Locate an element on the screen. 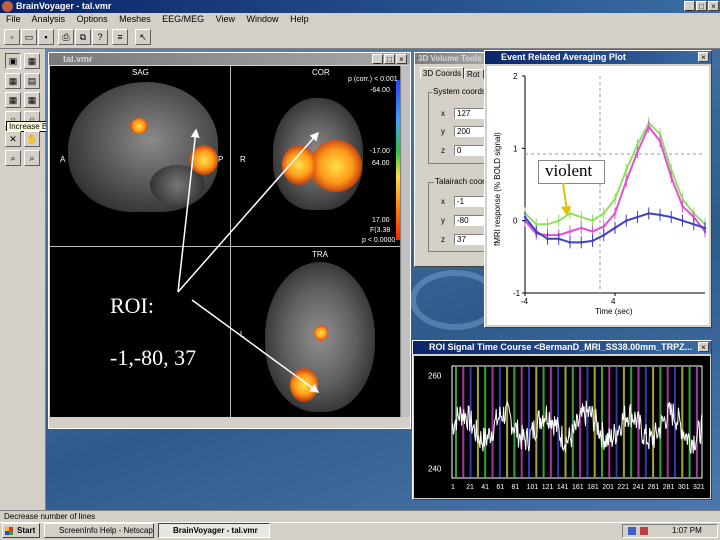 This screenshot has width=720, height=540. start-label: Start is located at coordinates (26, 530).